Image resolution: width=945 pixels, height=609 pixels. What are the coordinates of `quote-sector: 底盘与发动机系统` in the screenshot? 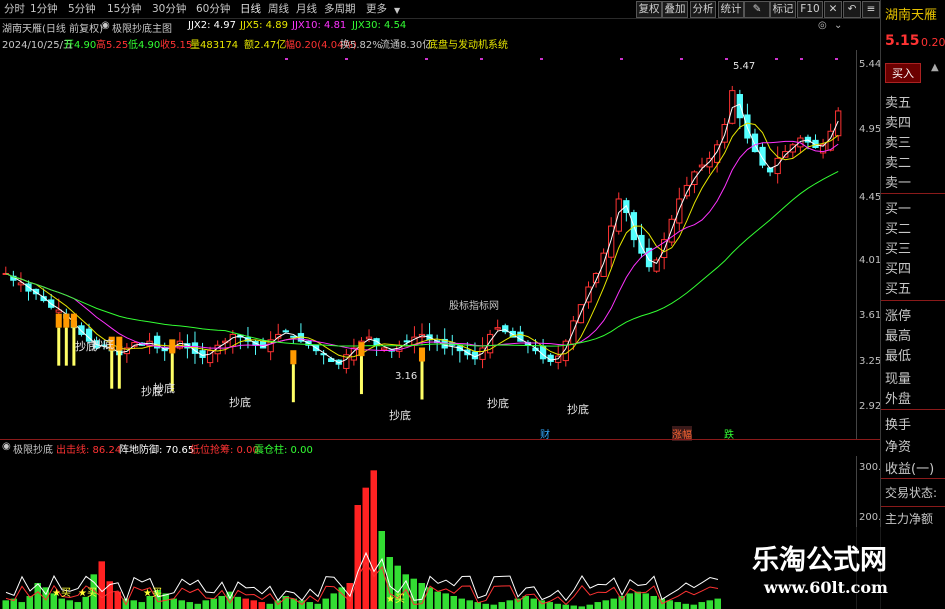 It's located at (468, 45).